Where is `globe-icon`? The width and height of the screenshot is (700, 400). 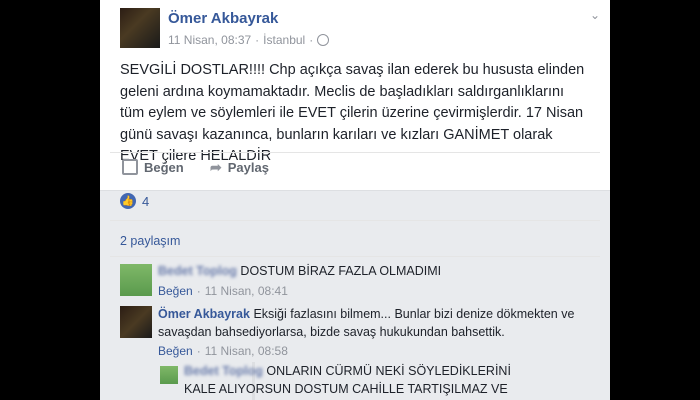
globe-icon is located at coordinates (323, 40).